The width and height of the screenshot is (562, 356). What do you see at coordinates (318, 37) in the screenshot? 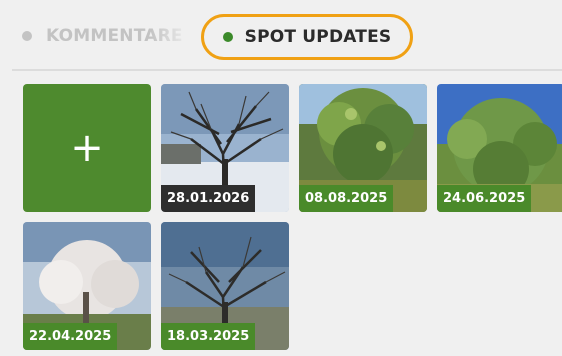
I see `tab-spot-updates-label: SPOT UPDATES` at bounding box center [318, 37].